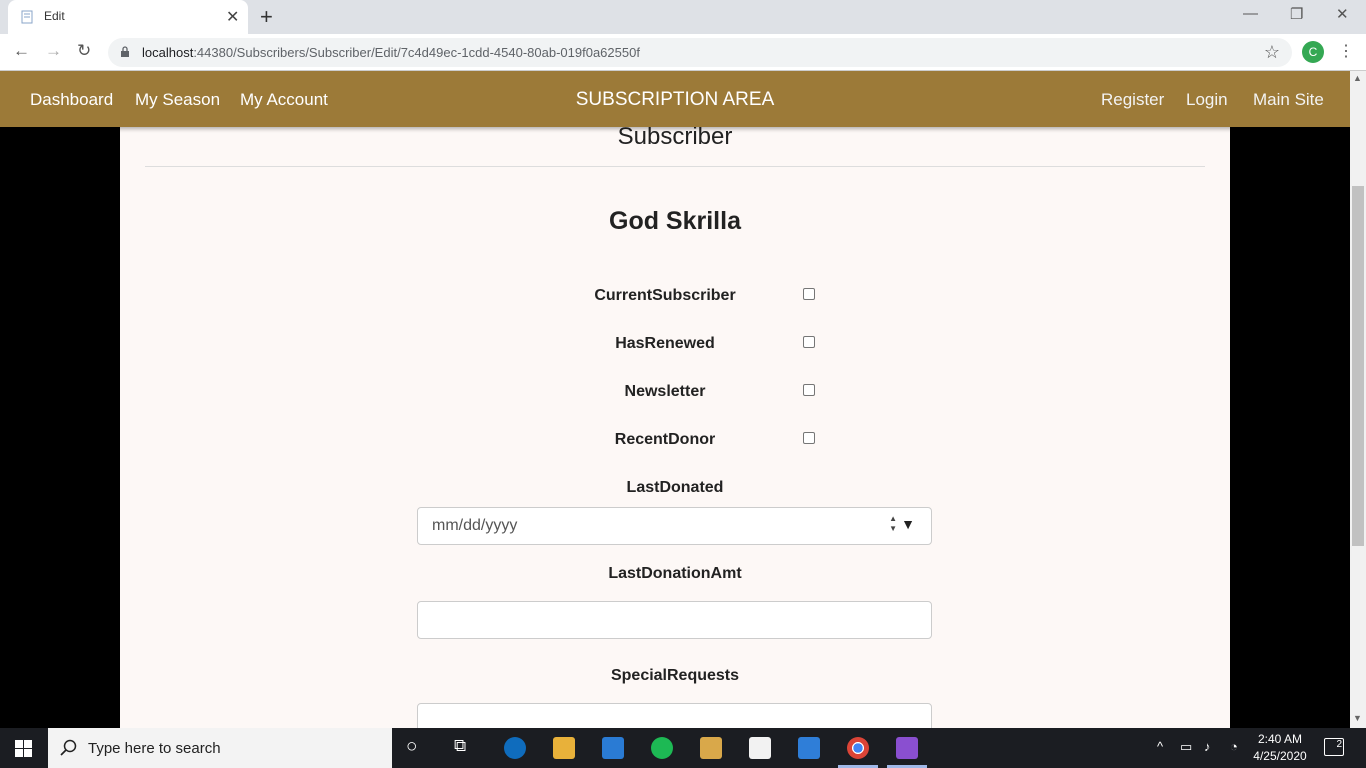  What do you see at coordinates (683, 17) in the screenshot?
I see `browser-tab-bar: Edit ✕ + — ❐ ✕` at bounding box center [683, 17].